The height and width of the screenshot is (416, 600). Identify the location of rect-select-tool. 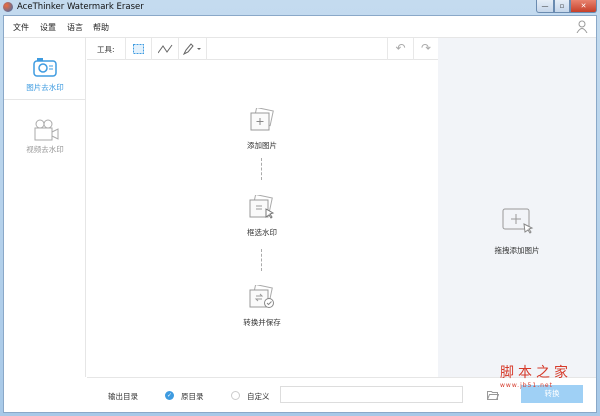
(138, 49).